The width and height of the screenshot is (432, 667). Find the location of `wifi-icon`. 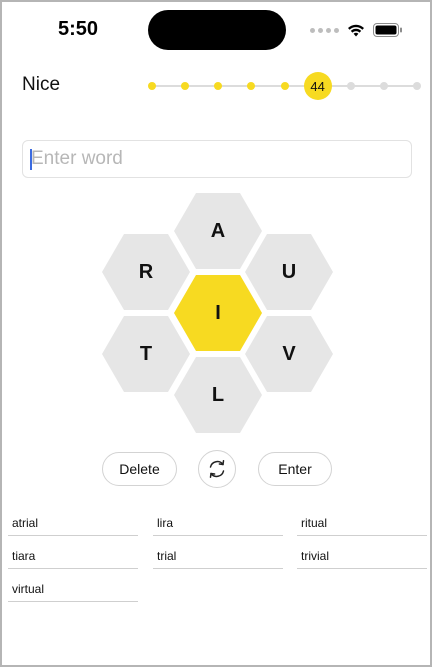

wifi-icon is located at coordinates (356, 30).